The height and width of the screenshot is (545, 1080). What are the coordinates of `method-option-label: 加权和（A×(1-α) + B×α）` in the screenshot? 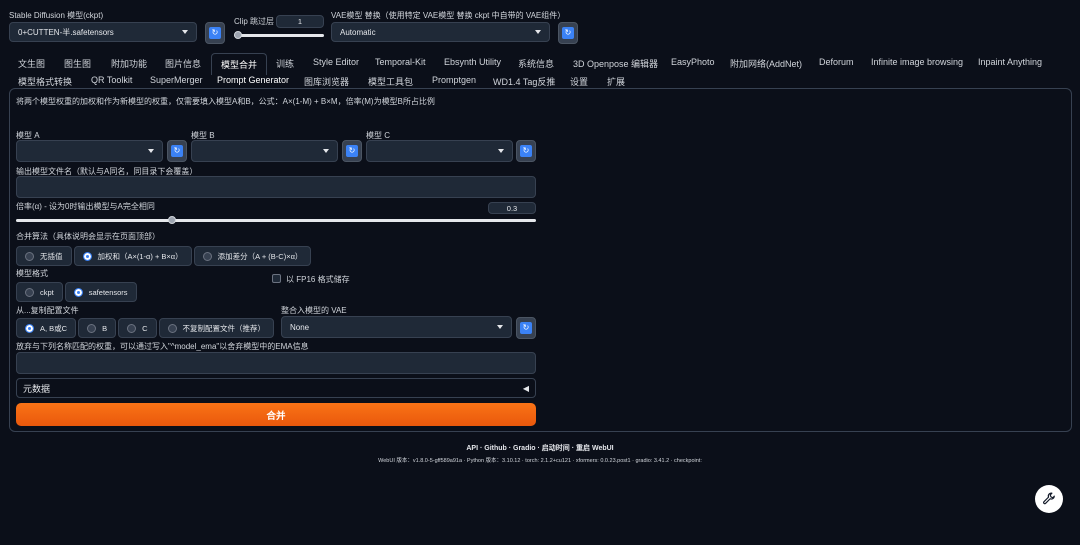 It's located at (140, 256).